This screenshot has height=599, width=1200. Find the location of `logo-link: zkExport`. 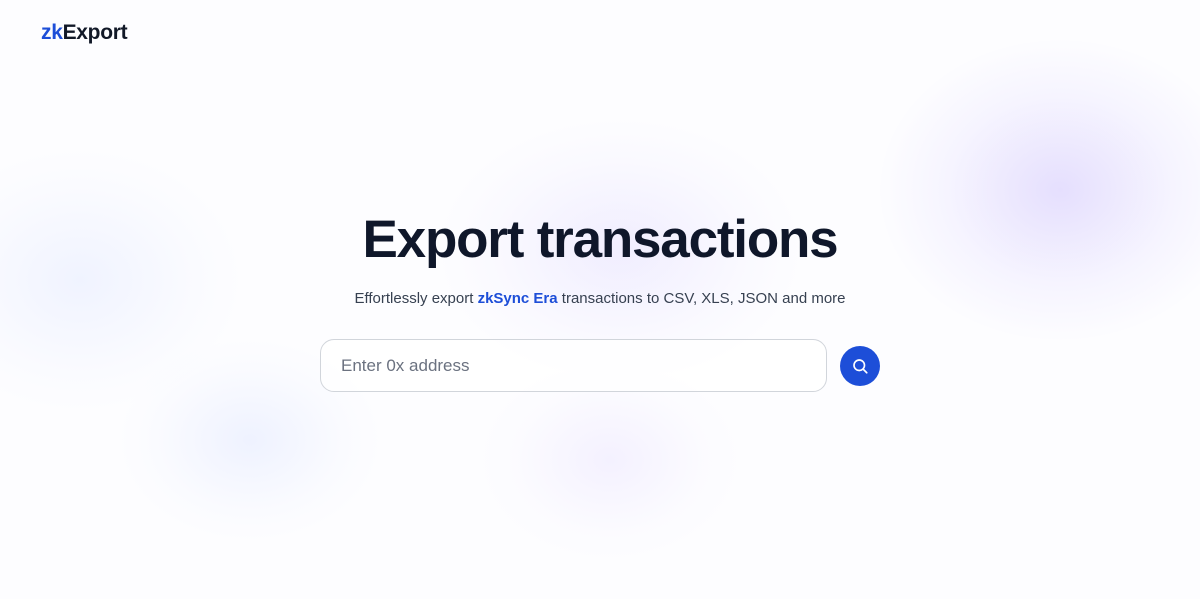

logo-link: zkExport is located at coordinates (84, 33).